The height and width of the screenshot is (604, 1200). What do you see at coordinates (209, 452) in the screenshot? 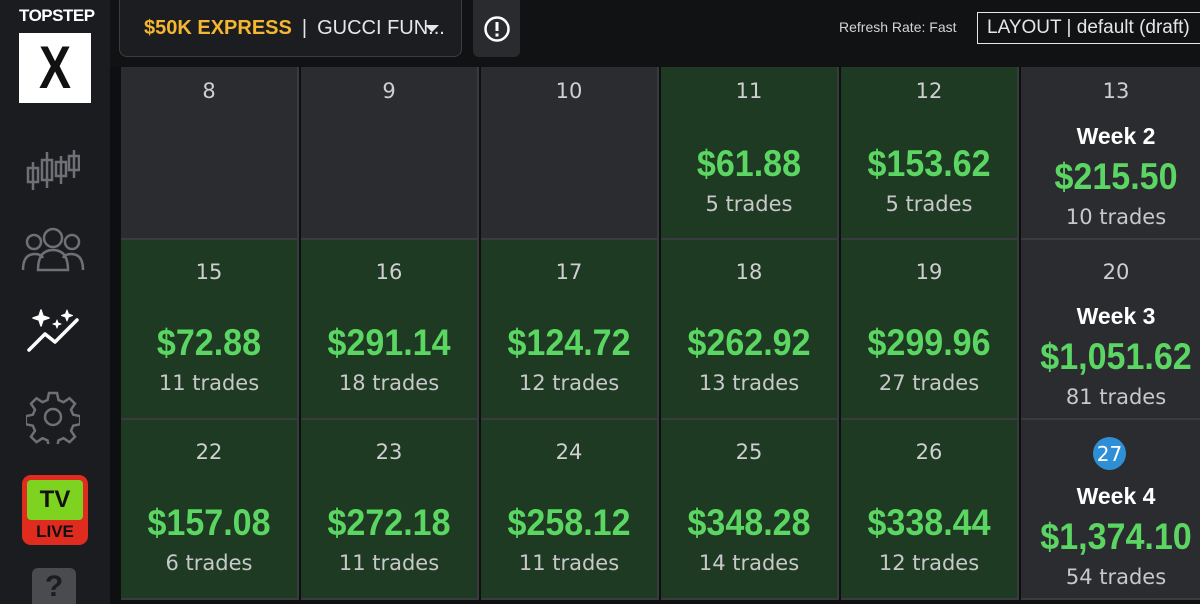
I see `day-number: 22` at bounding box center [209, 452].